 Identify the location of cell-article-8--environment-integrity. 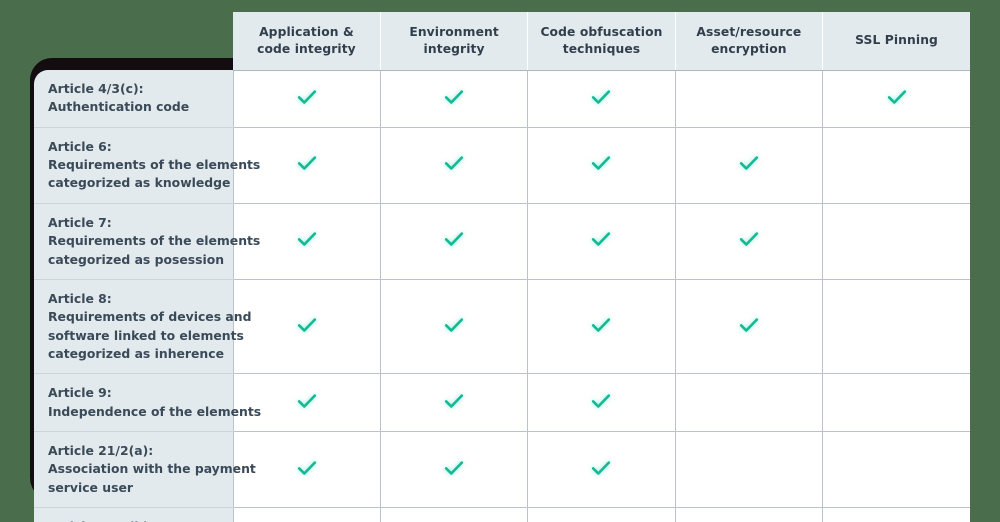
(454, 327).